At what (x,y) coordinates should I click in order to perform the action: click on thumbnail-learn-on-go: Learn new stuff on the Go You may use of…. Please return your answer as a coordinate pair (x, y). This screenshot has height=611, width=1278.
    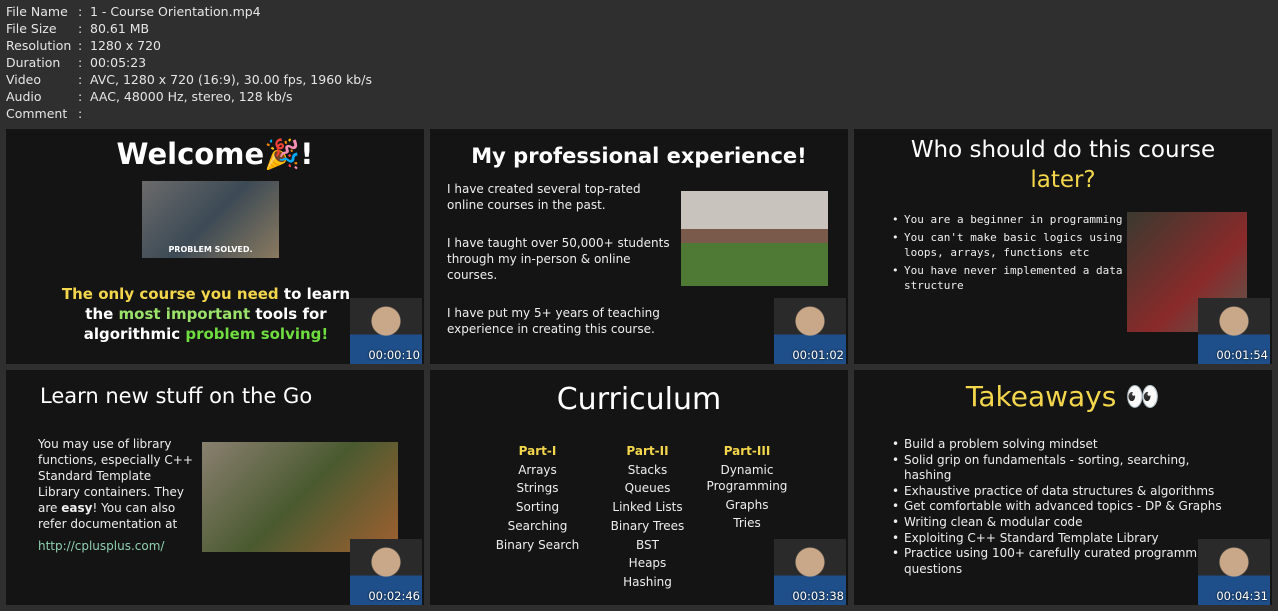
    Looking at the image, I should click on (215, 487).